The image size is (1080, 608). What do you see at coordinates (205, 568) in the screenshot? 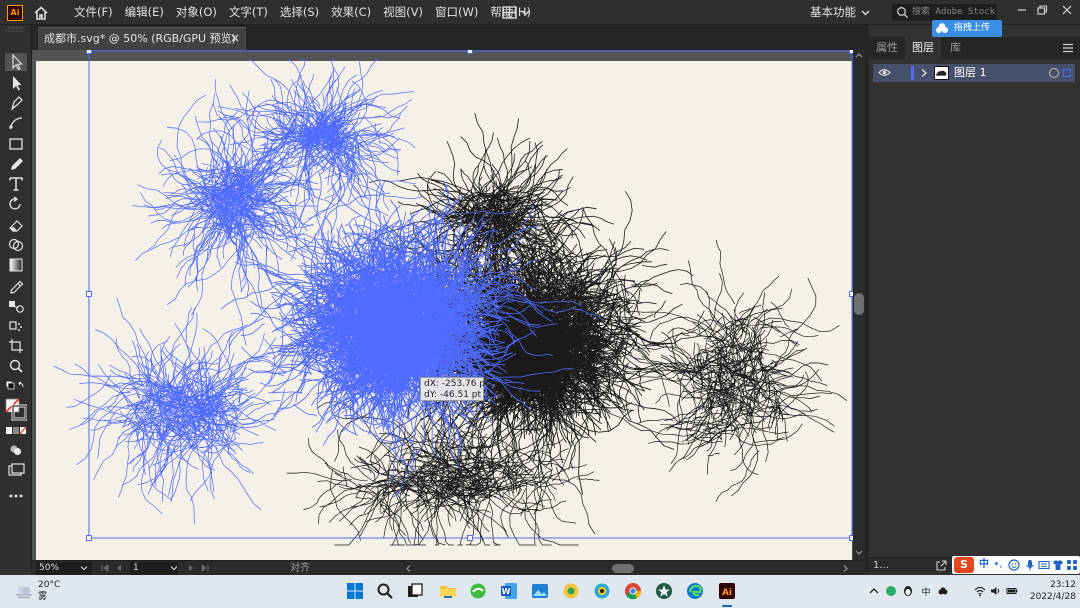
I see `last-artboard-icon` at bounding box center [205, 568].